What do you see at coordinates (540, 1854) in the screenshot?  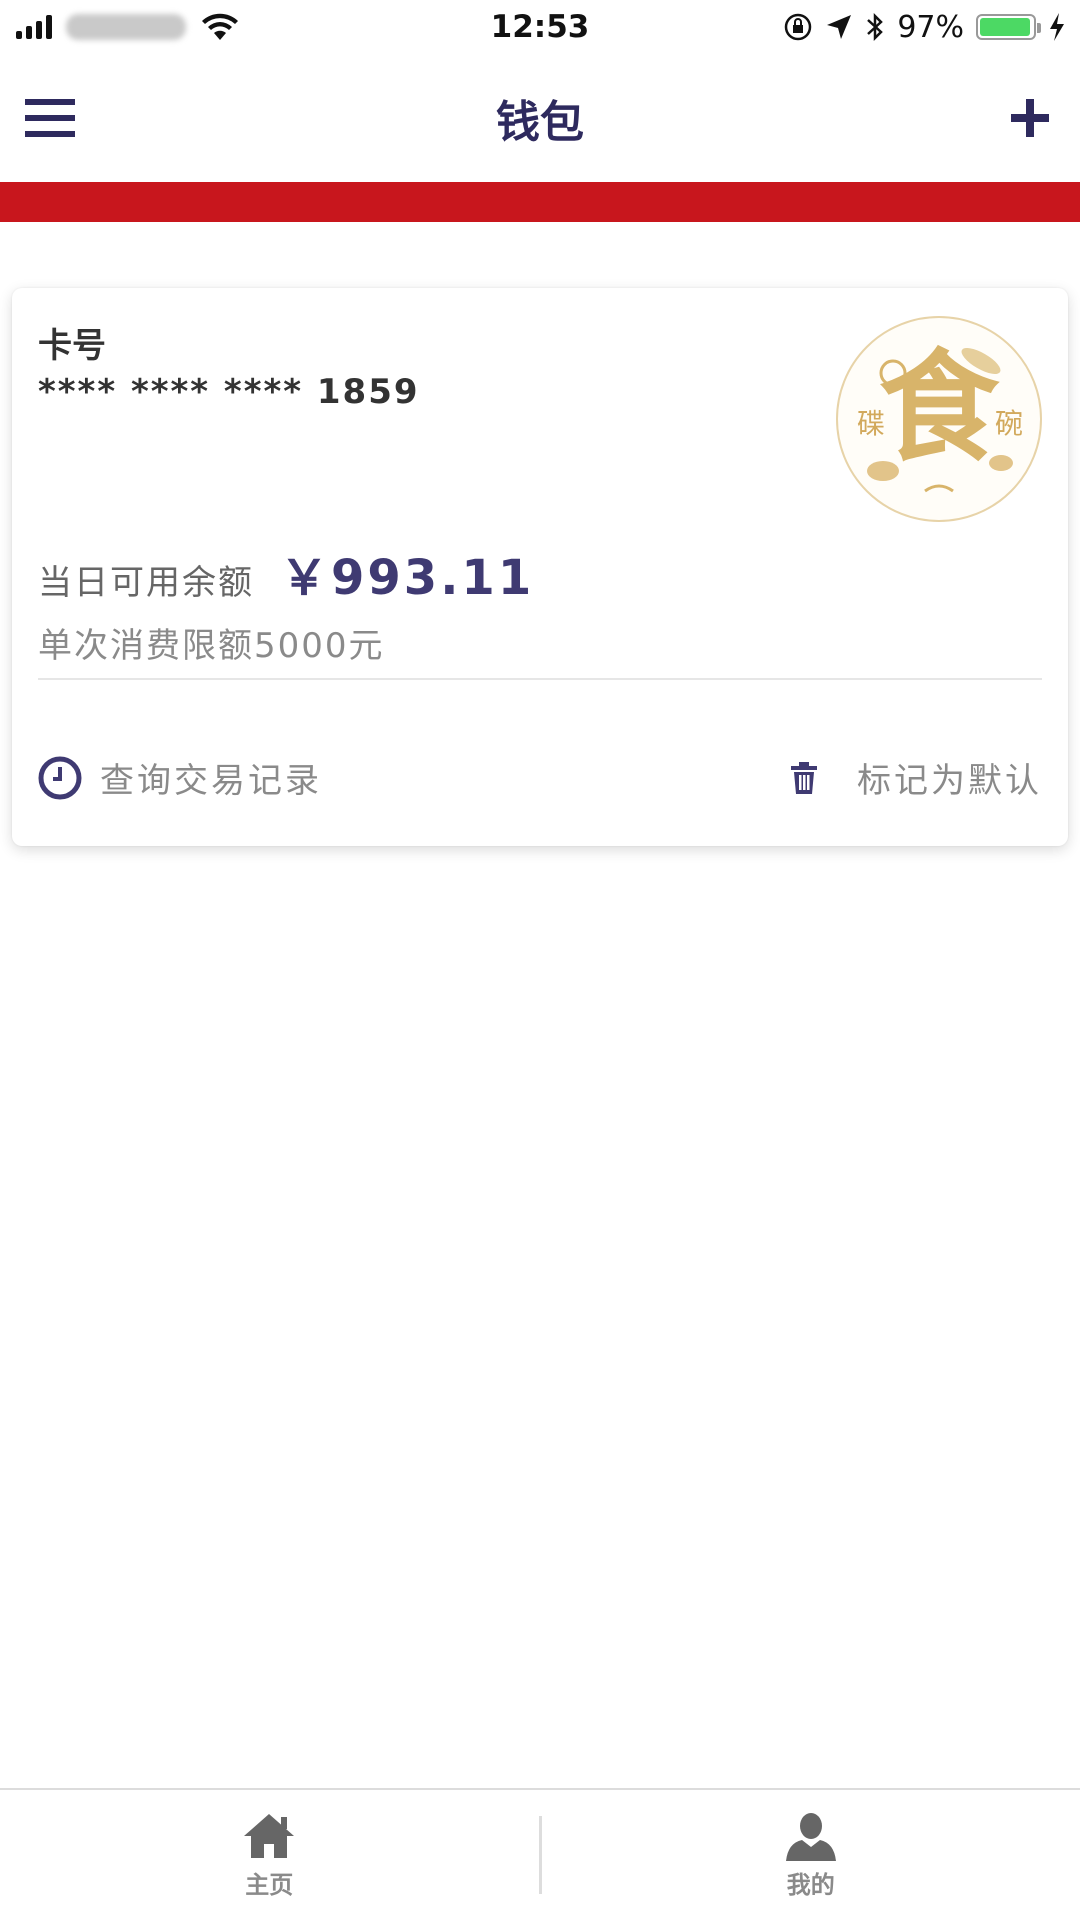 I see `tab-bar: 主页 我的` at bounding box center [540, 1854].